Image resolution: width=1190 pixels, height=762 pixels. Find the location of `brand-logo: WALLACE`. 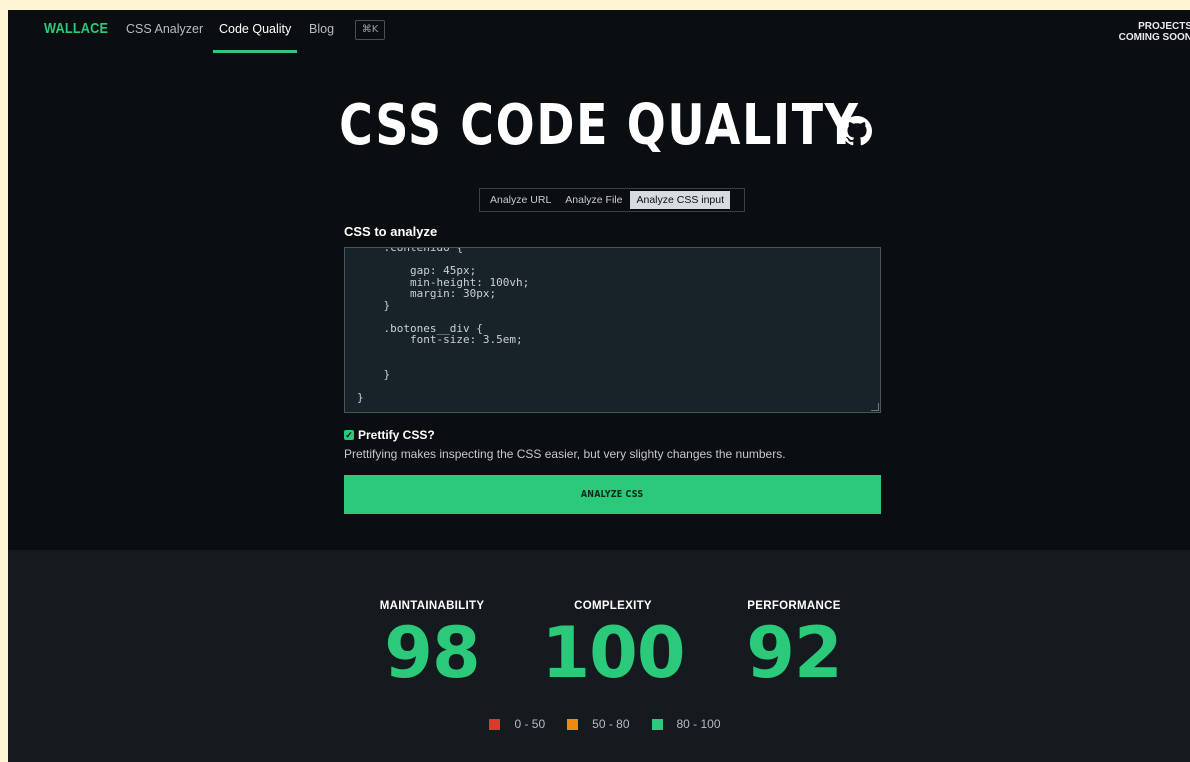

brand-logo: WALLACE is located at coordinates (76, 28).